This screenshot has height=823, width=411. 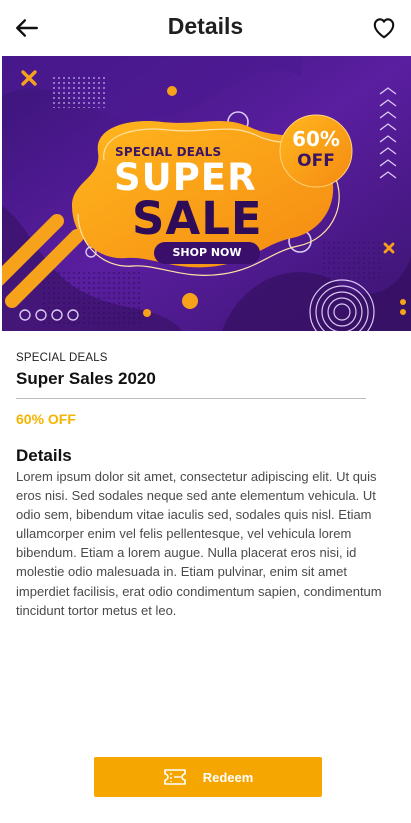 What do you see at coordinates (384, 28) in the screenshot?
I see `heart-outline-icon` at bounding box center [384, 28].